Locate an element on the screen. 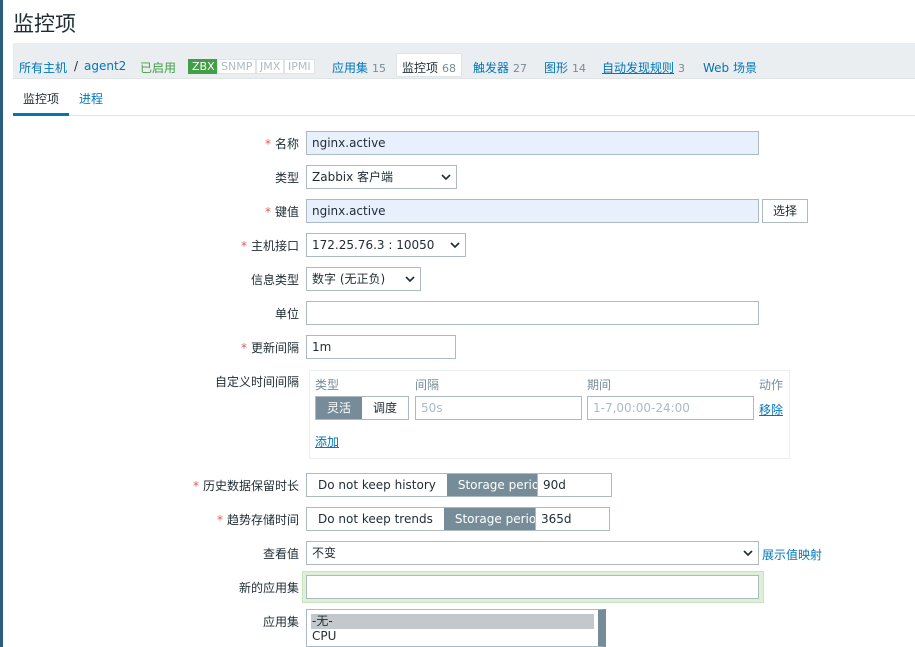 Image resolution: width=915 pixels, height=647 pixels. trends-label: * 趋势存储时间 is located at coordinates (257, 520).